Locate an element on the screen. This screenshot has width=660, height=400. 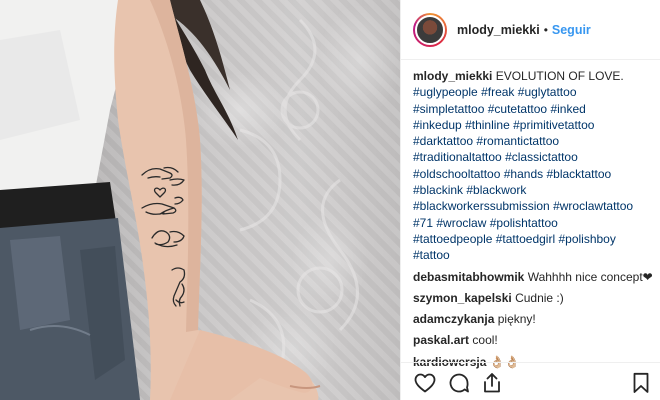
hashtag: #wroclaw is located at coordinates (461, 223).